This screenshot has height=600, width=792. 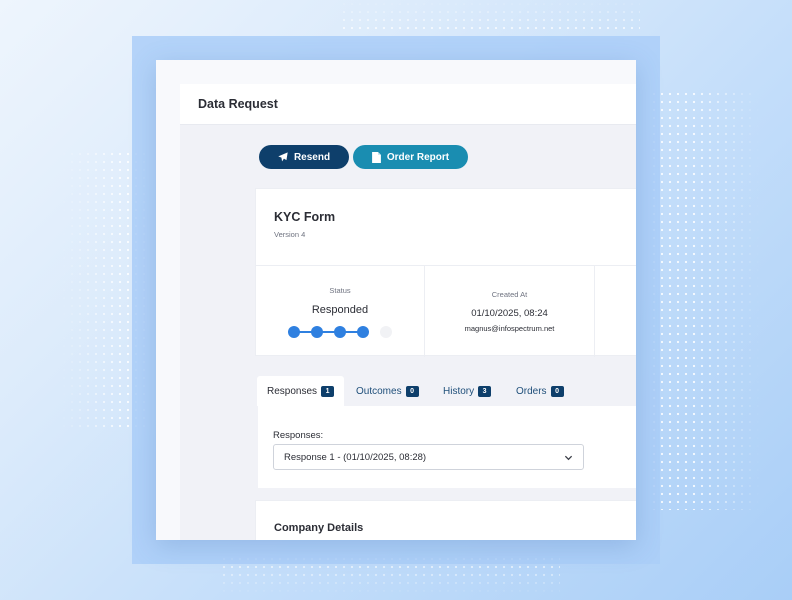 I want to click on status-stepper, so click(x=343, y=332).